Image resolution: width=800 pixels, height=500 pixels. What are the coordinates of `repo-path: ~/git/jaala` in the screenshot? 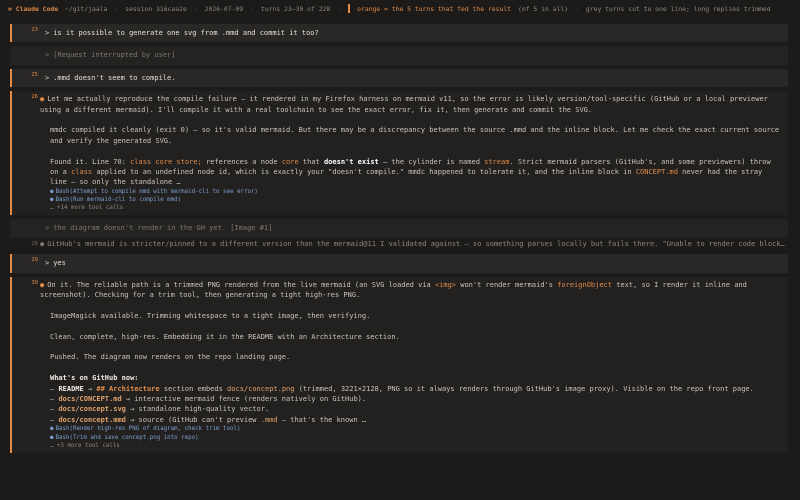 It's located at (86, 8).